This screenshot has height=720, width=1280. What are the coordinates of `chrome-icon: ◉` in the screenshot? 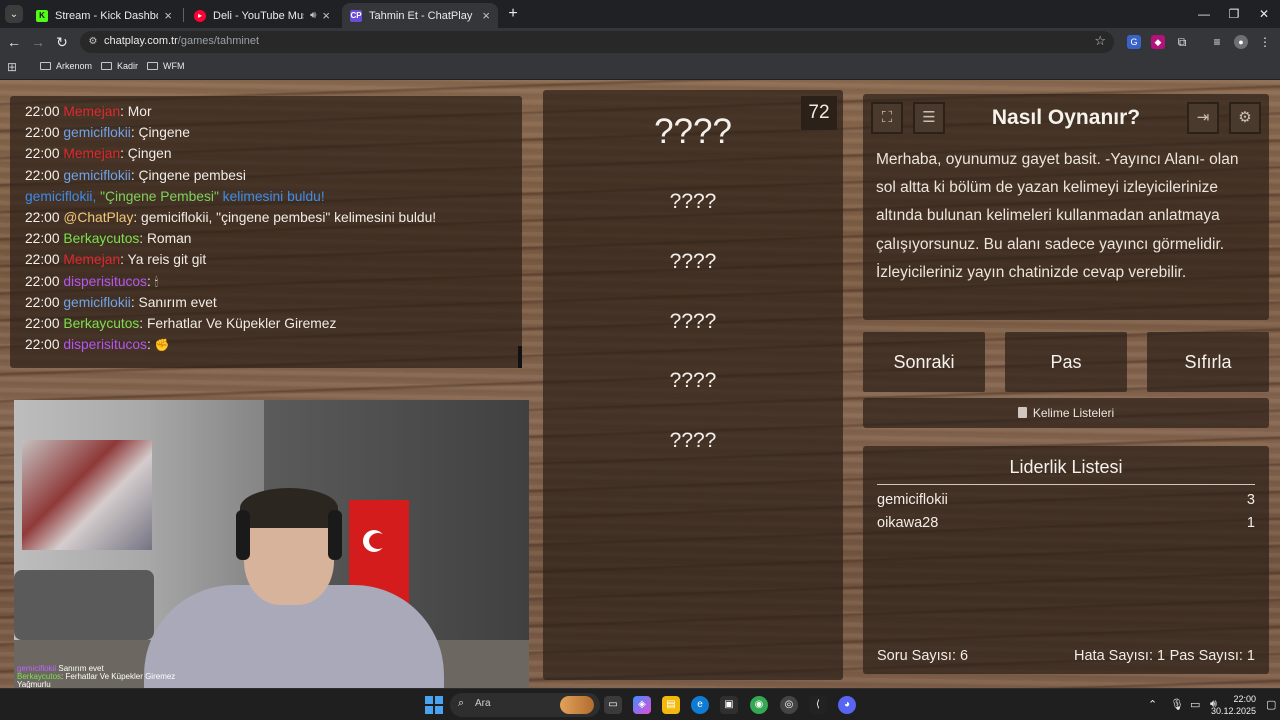 It's located at (759, 705).